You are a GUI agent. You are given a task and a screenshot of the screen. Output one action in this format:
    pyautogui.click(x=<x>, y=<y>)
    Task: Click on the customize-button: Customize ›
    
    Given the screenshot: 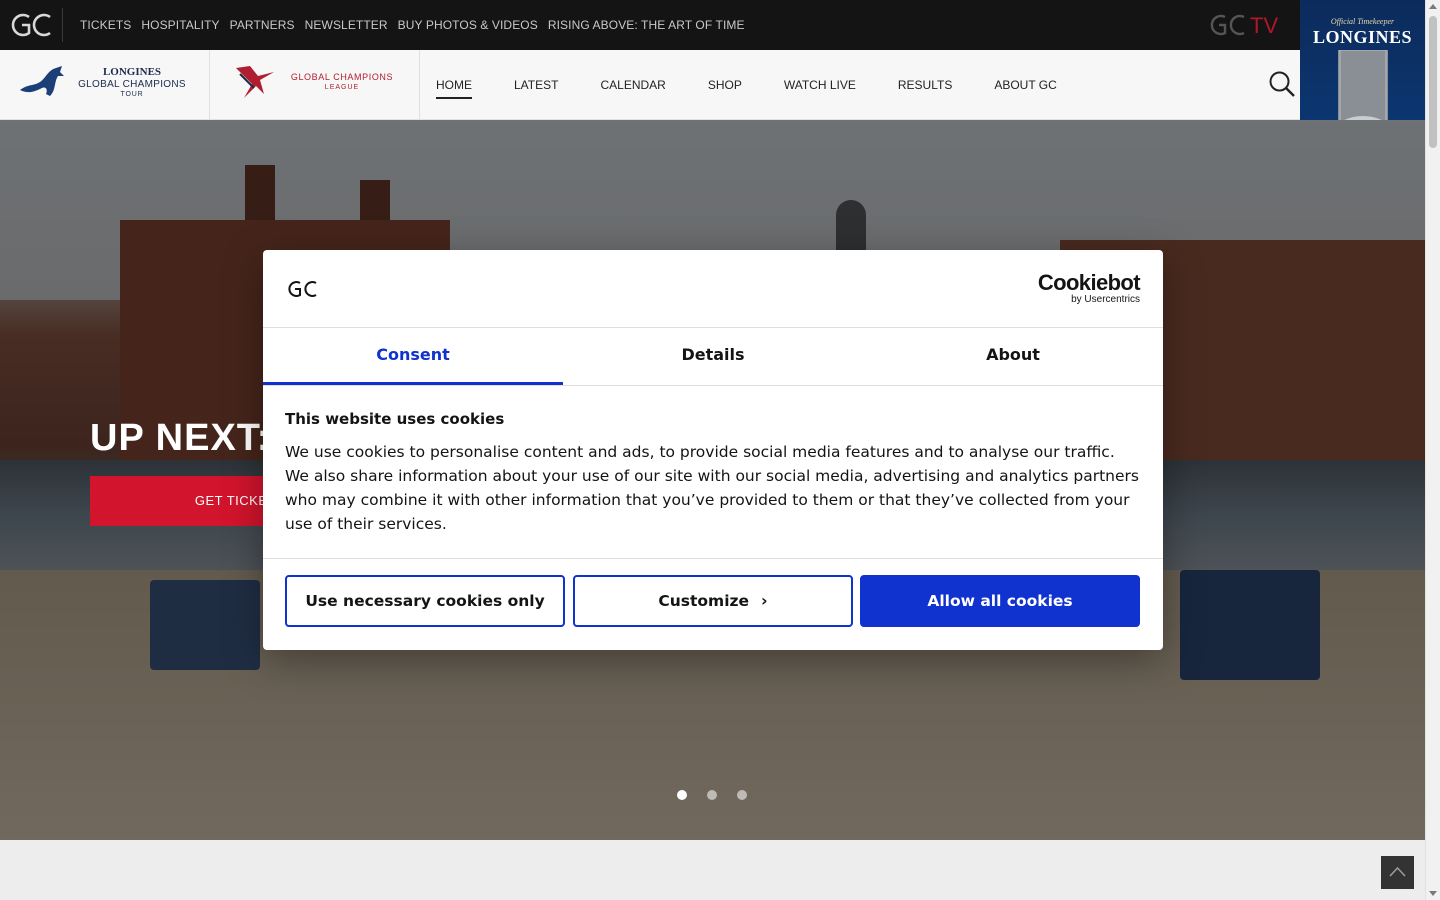 What is the action you would take?
    pyautogui.click(x=713, y=601)
    